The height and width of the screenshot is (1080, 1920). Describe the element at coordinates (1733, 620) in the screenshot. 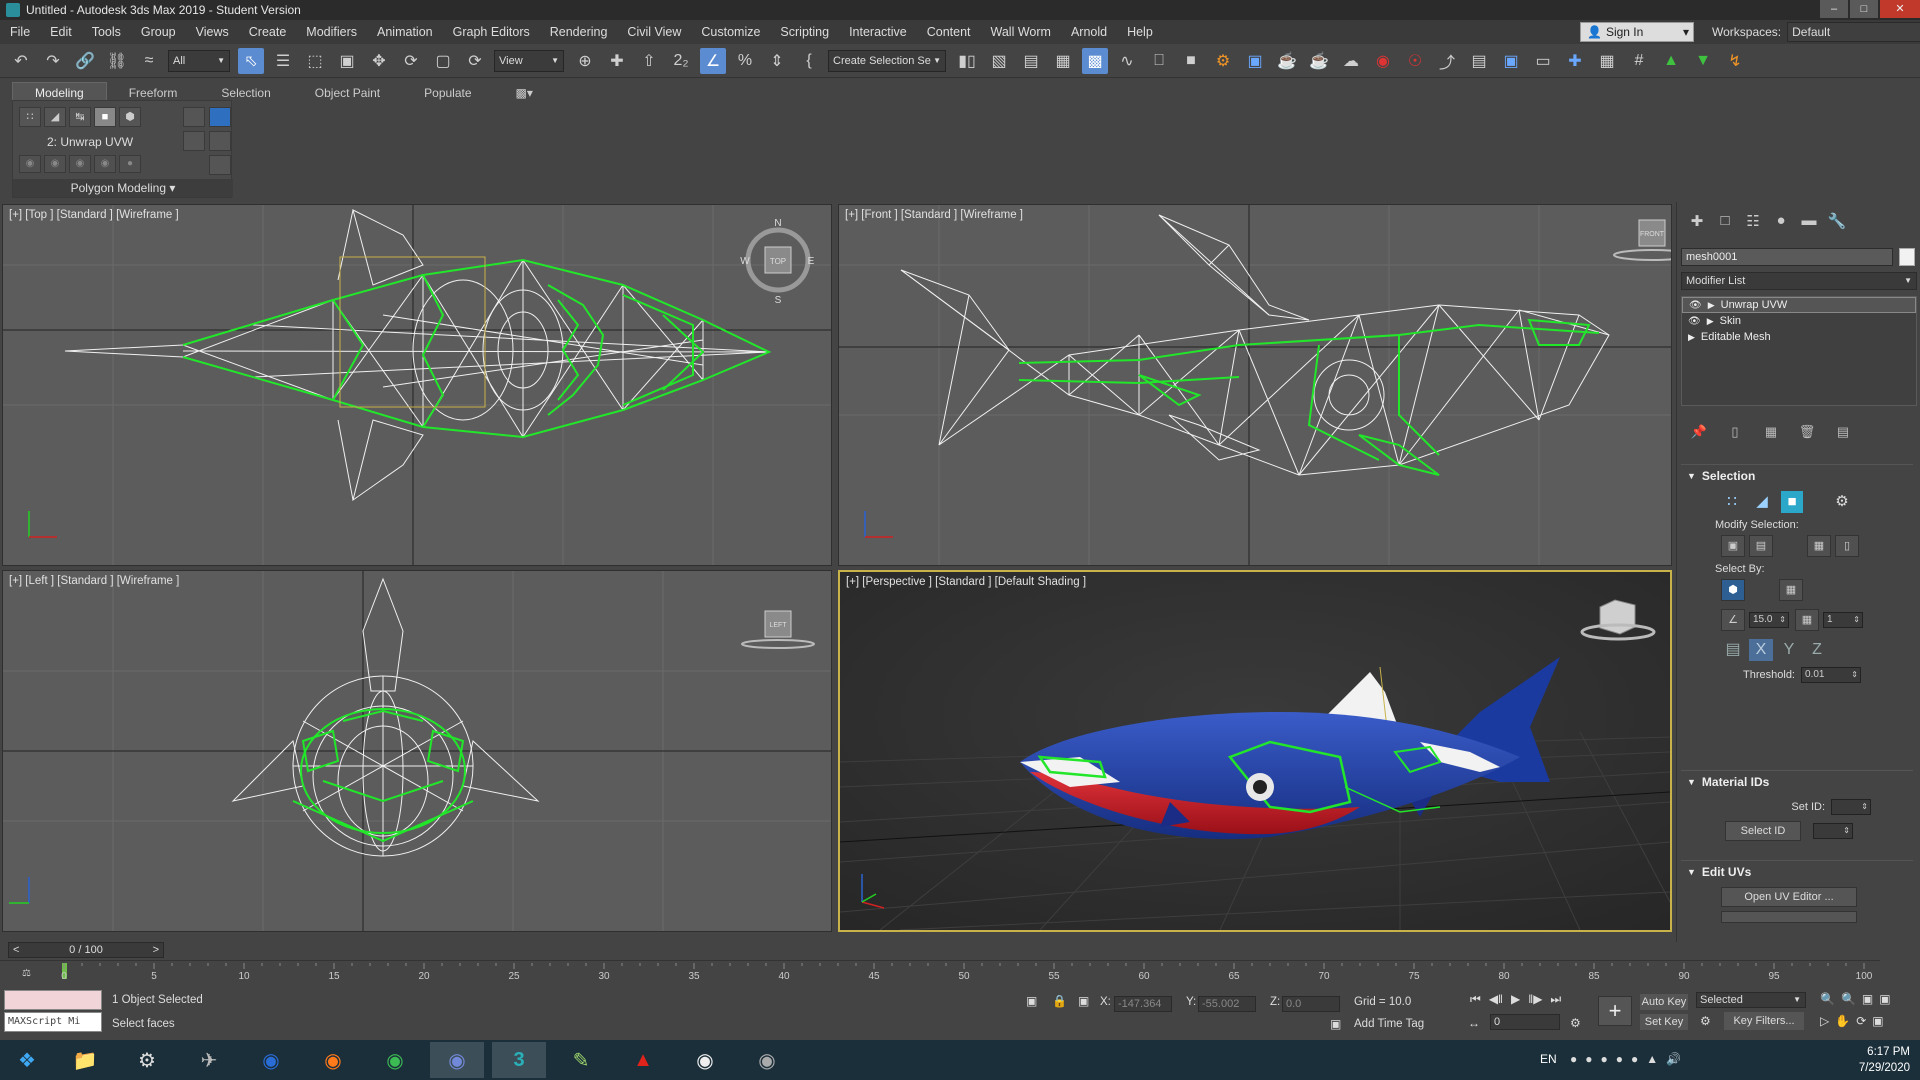

I see `planar-angle-icon: ∠` at that location.